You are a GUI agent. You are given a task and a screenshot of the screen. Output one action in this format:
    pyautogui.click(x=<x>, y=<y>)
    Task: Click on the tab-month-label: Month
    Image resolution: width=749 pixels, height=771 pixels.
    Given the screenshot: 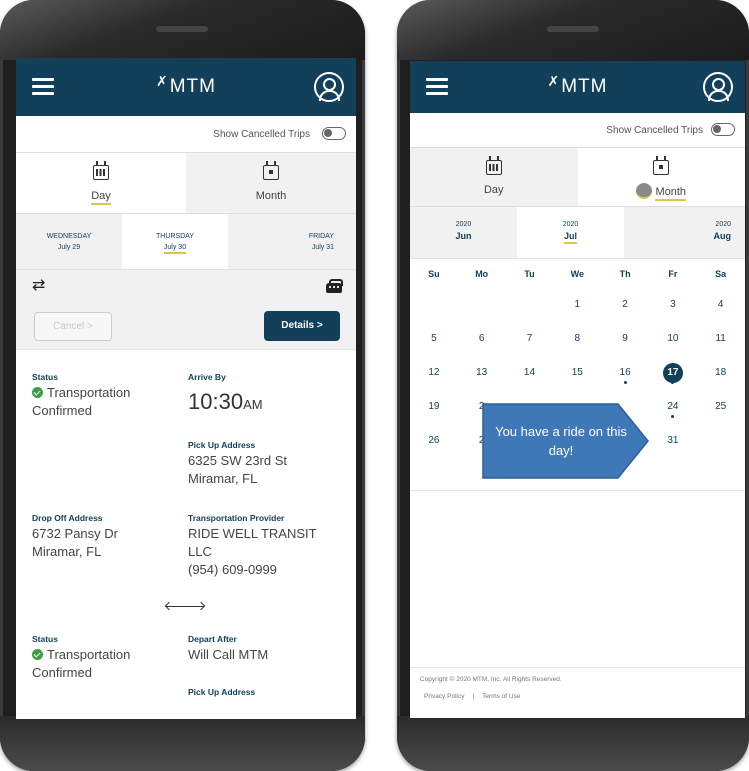 What is the action you would take?
    pyautogui.click(x=271, y=196)
    